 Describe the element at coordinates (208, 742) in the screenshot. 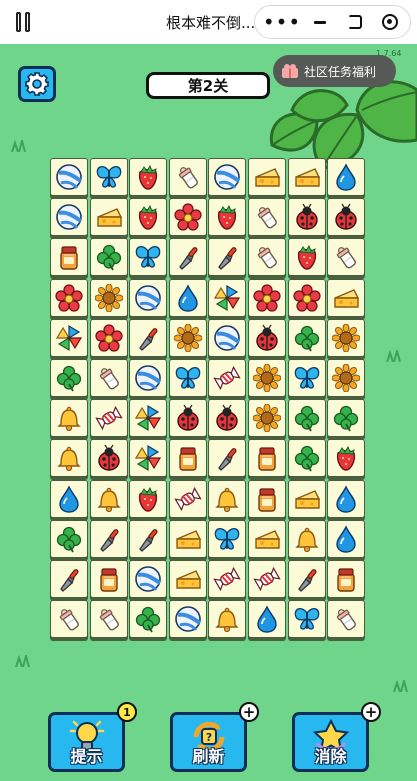

I see `refresh-button: ? 刷新` at that location.